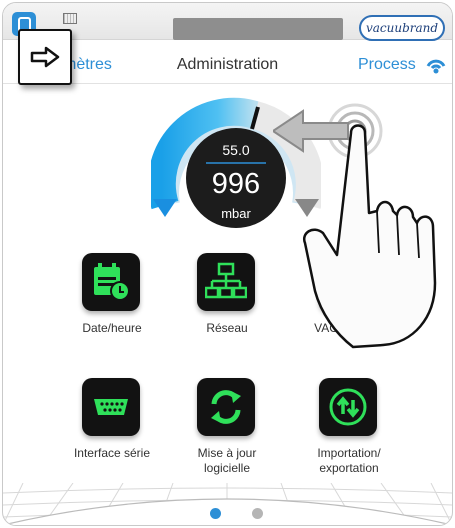  Describe the element at coordinates (349, 460) in the screenshot. I see `tile-label: Importation/ exportation` at that location.